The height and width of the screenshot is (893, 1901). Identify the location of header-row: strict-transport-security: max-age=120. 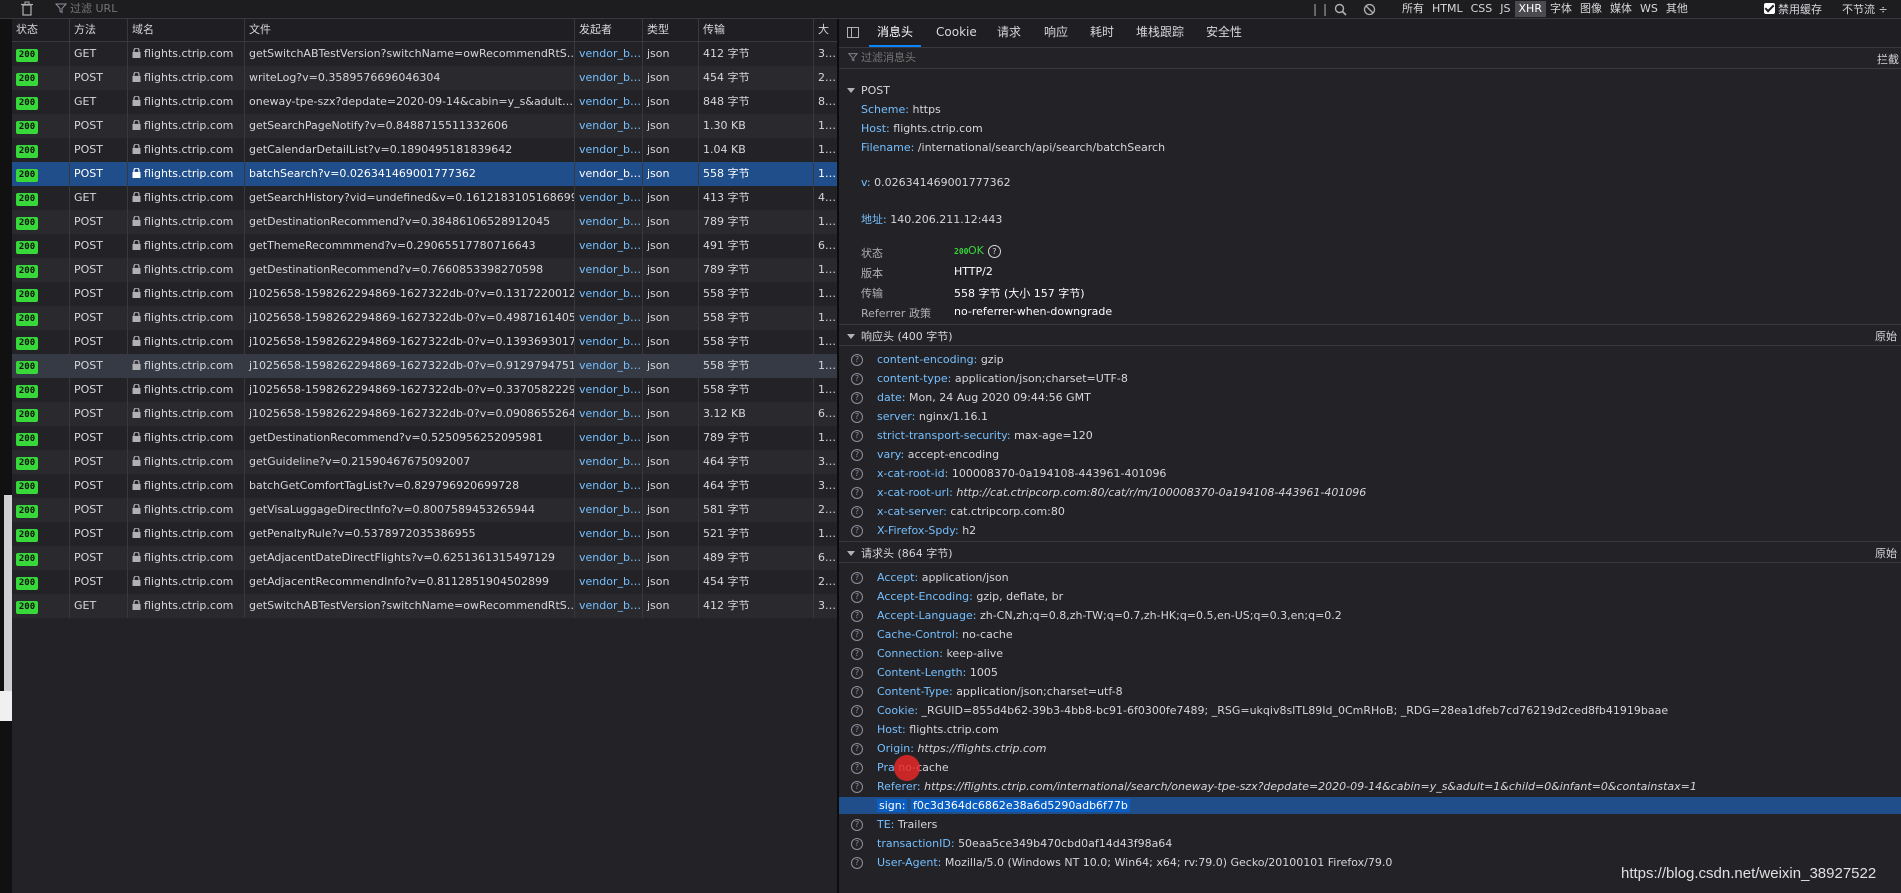
(985, 435).